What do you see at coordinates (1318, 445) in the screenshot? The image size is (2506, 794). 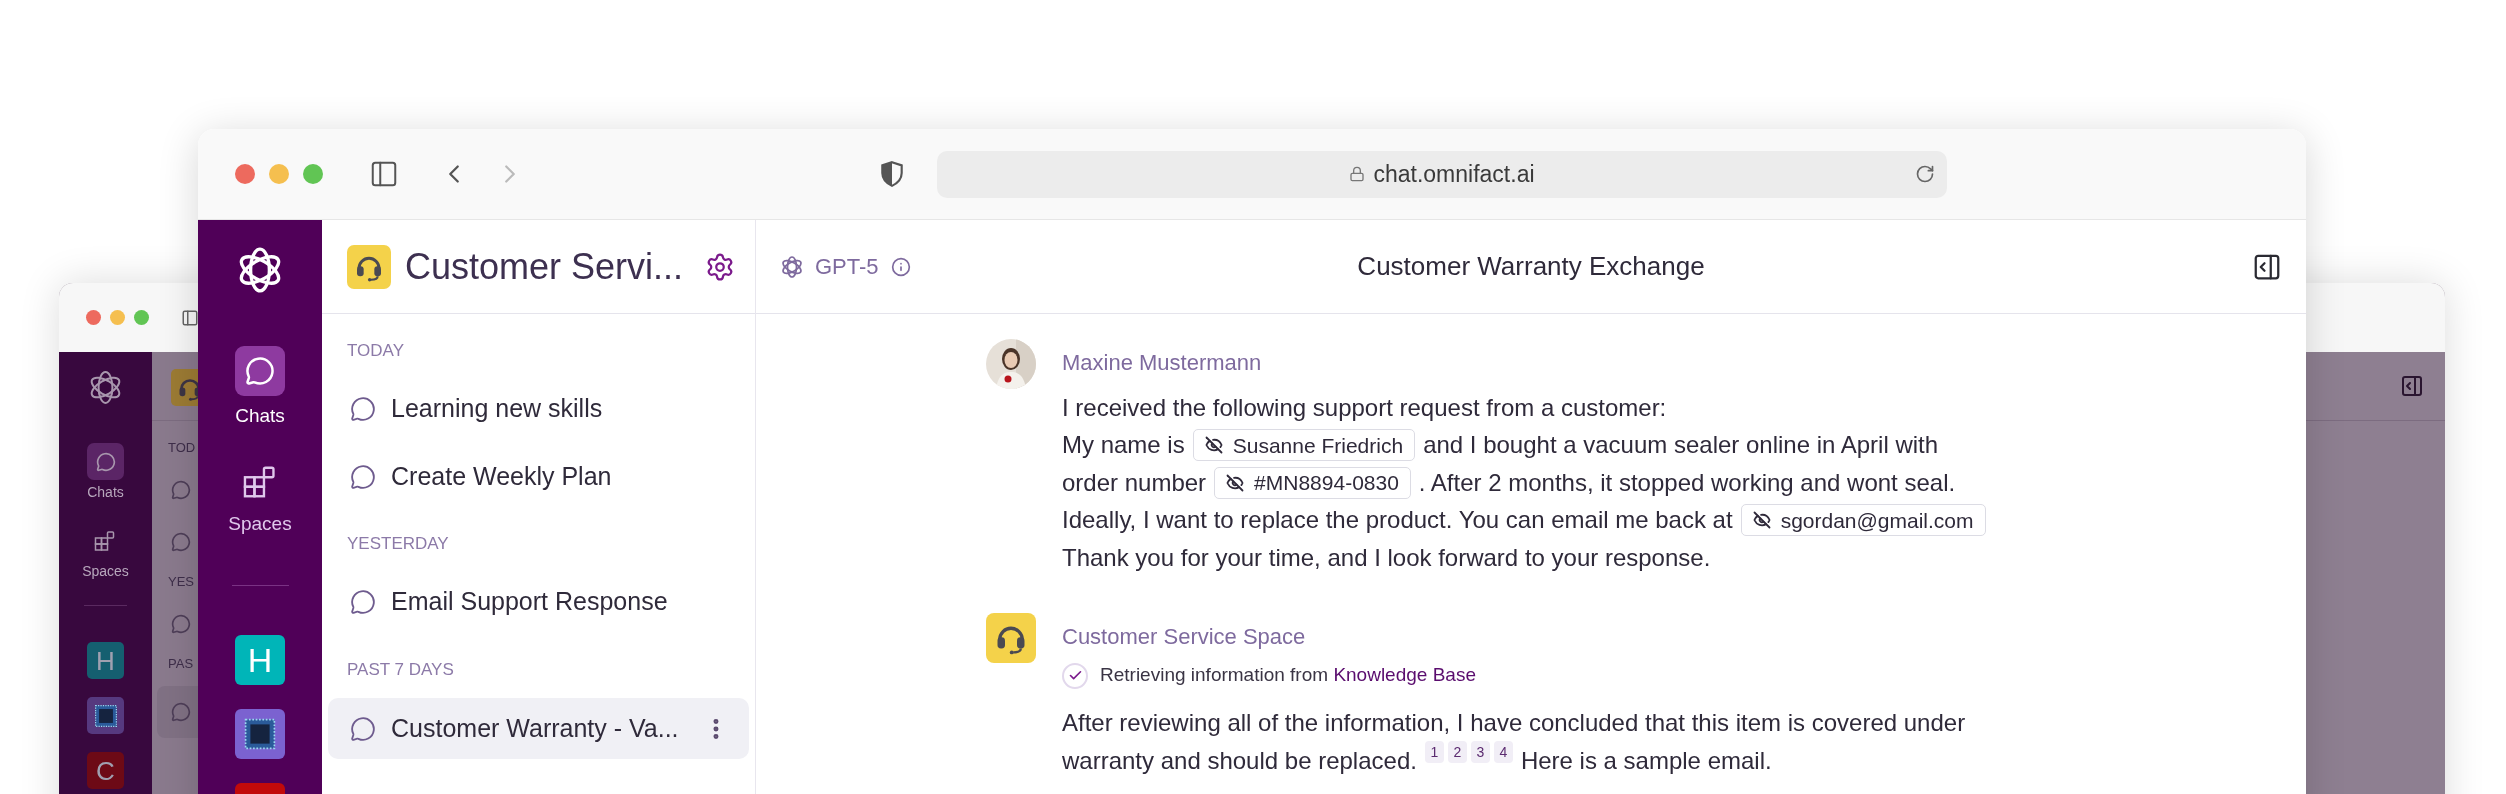 I see `redacted-text: Susanne Friedrich` at bounding box center [1318, 445].